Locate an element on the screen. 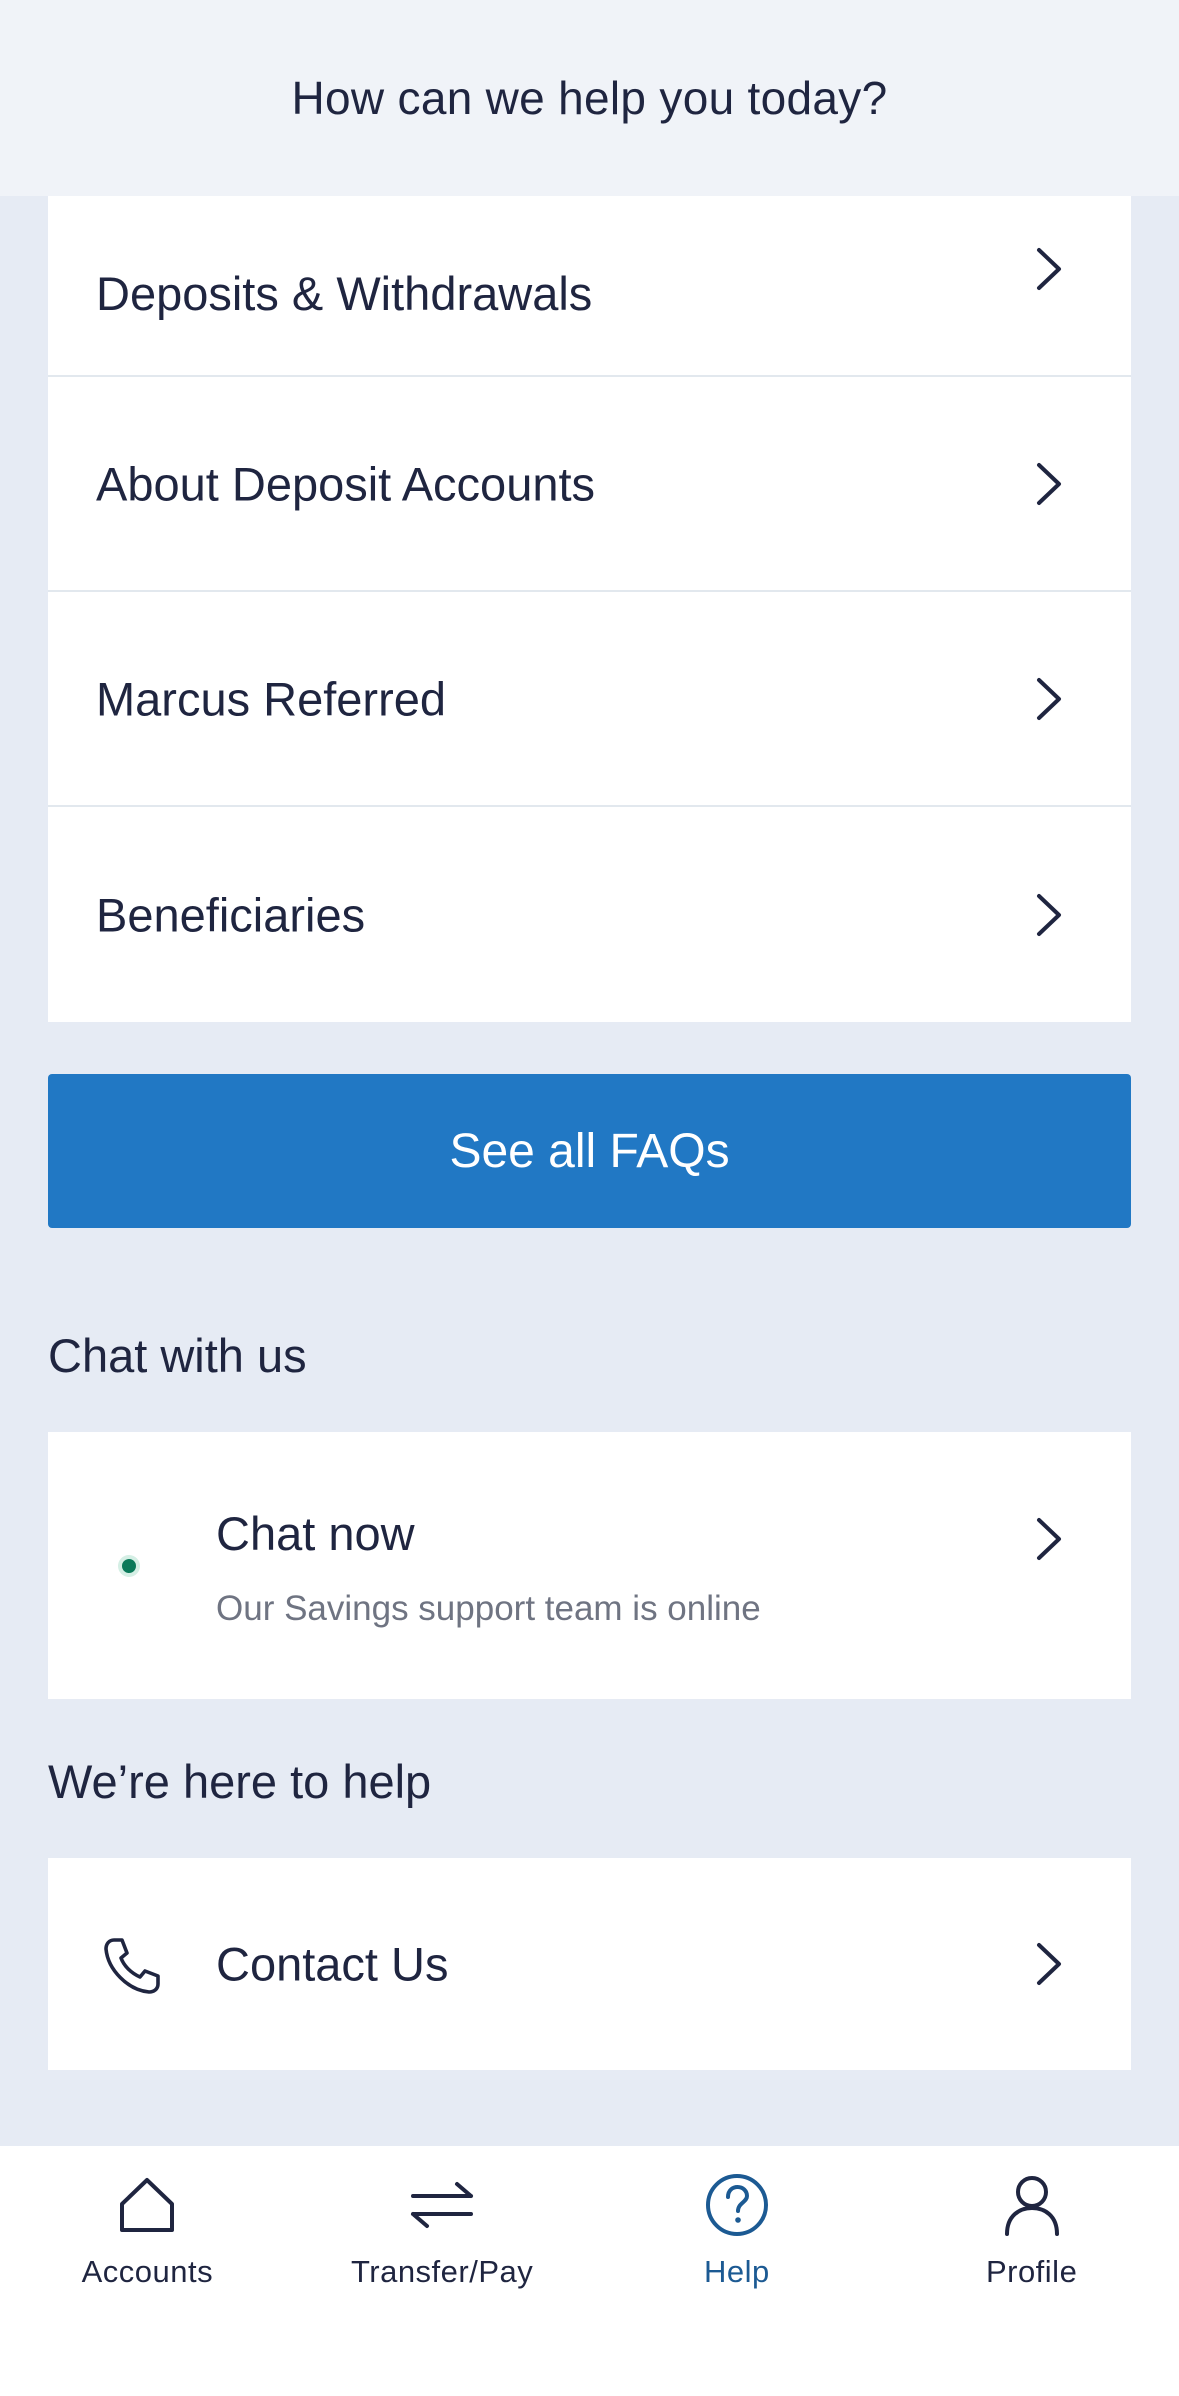  chat-section-heading: Chat with us is located at coordinates (177, 1355).